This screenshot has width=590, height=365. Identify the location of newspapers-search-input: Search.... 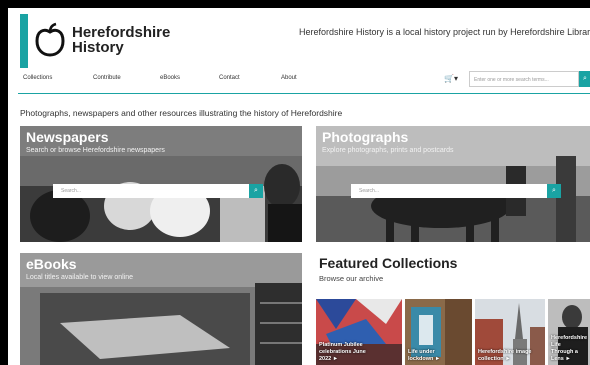
(151, 191).